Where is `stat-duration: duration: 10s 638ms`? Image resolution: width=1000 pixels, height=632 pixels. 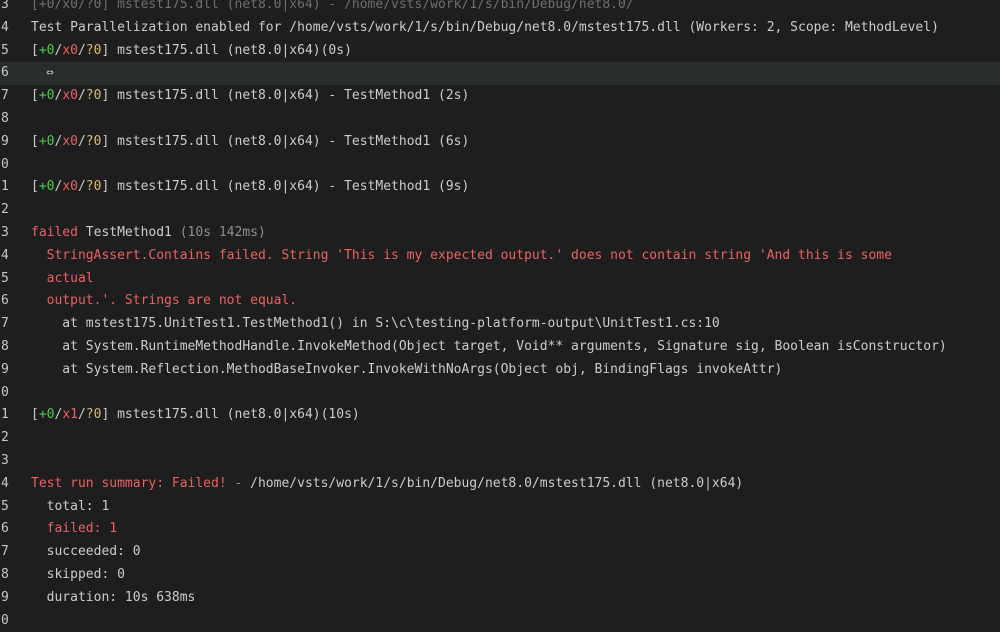 stat-duration: duration: 10s 638ms is located at coordinates (113, 597).